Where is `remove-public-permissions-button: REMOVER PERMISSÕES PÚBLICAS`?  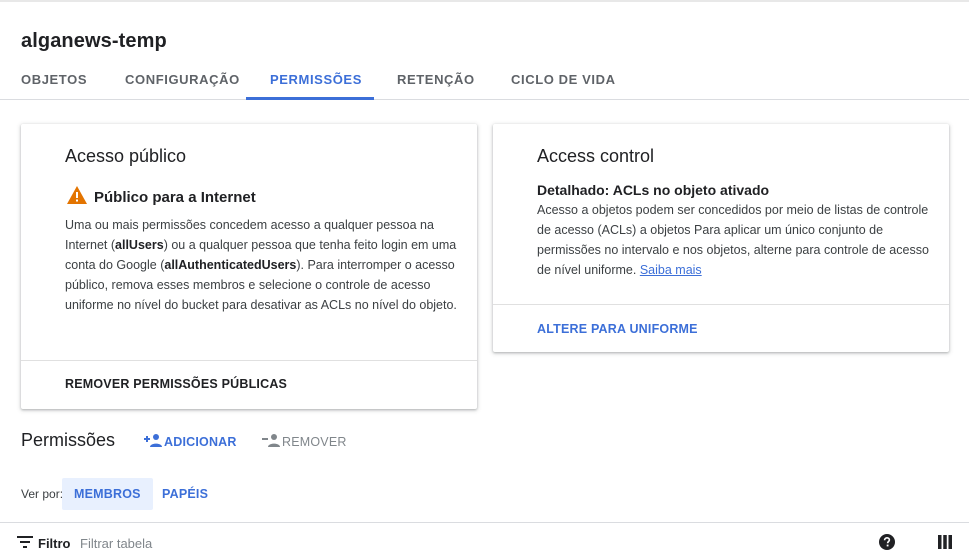 remove-public-permissions-button: REMOVER PERMISSÕES PÚBLICAS is located at coordinates (176, 384).